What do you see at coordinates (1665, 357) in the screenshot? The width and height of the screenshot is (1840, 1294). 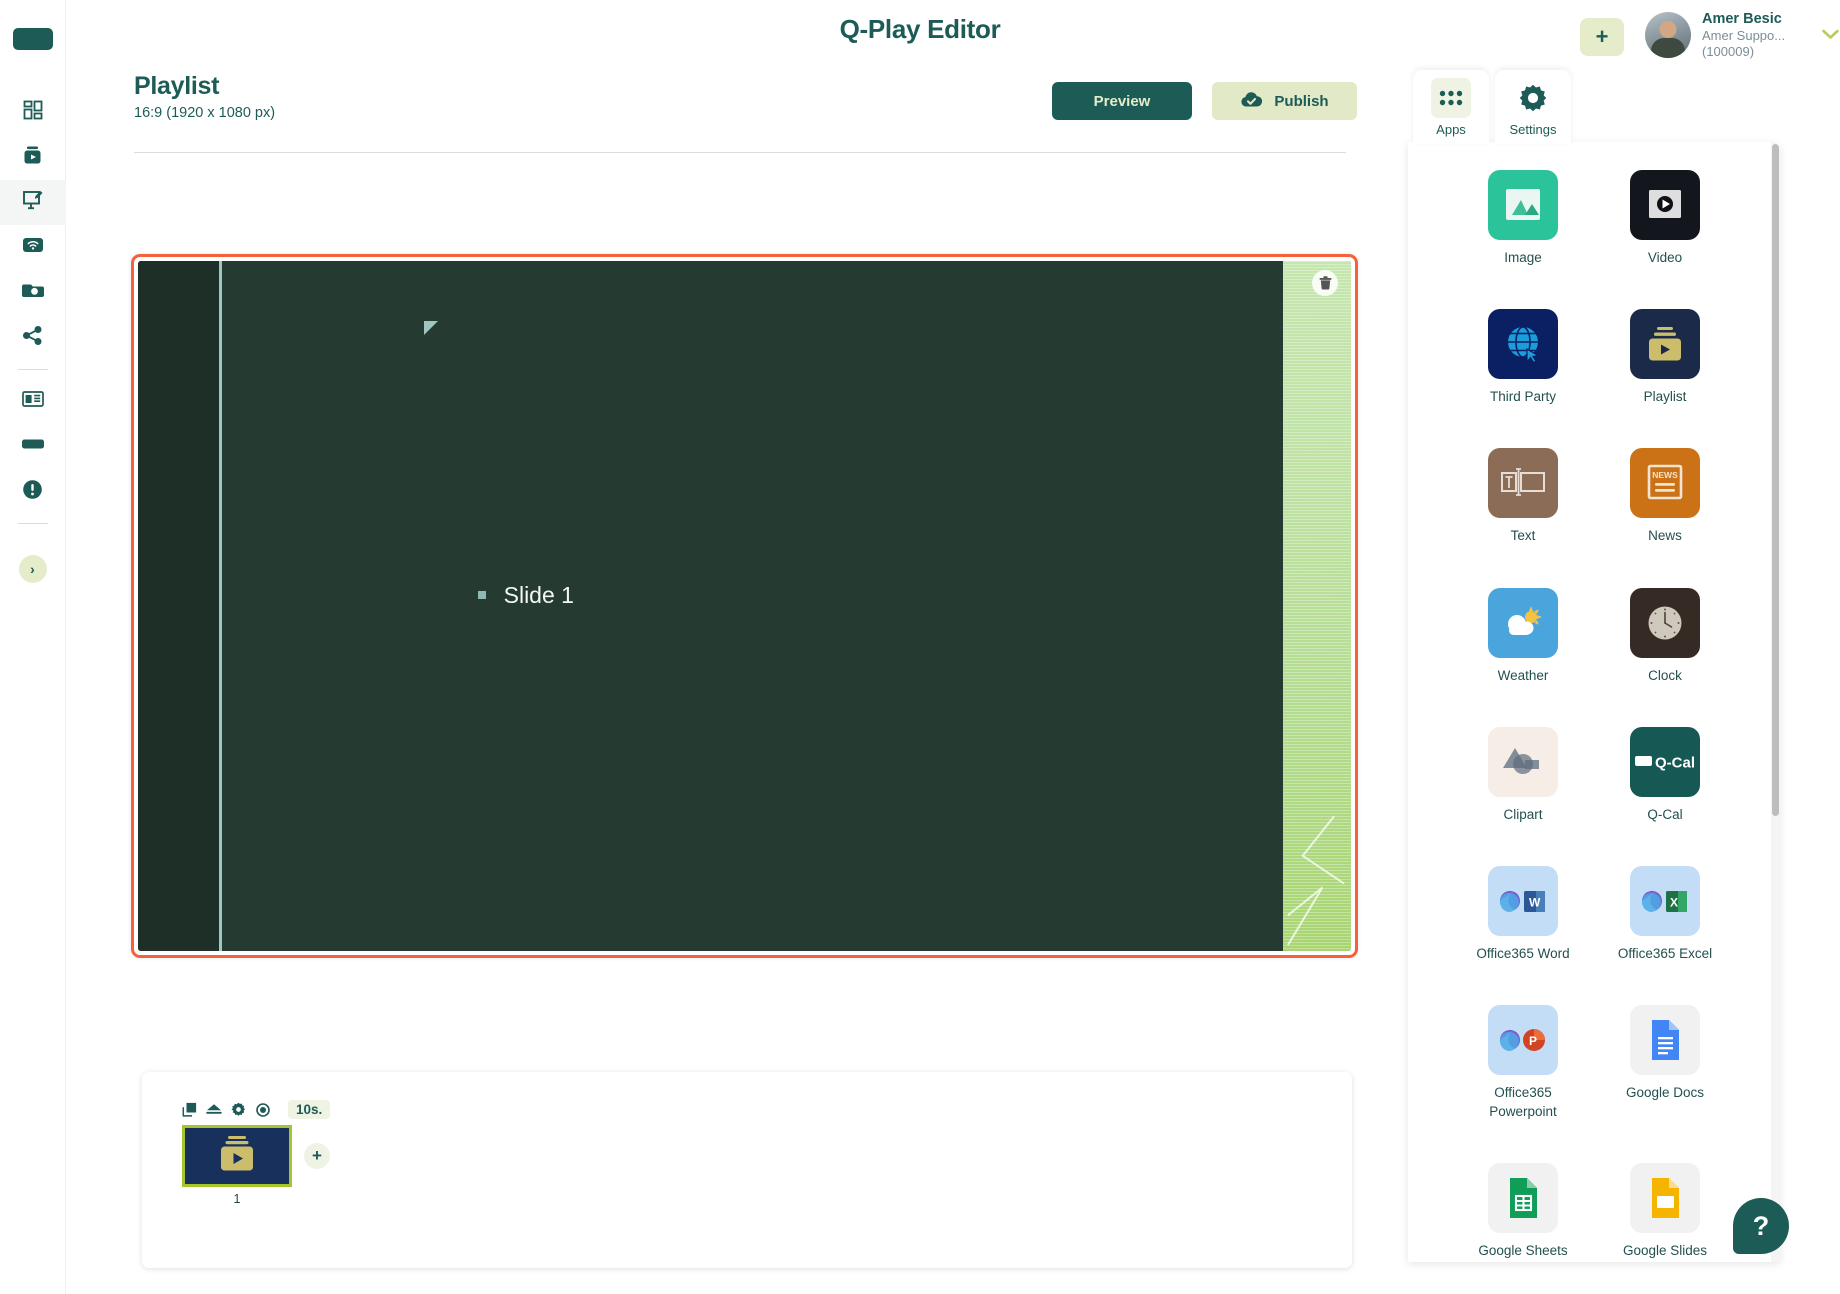 I see `app-item-playlist: Playlist` at bounding box center [1665, 357].